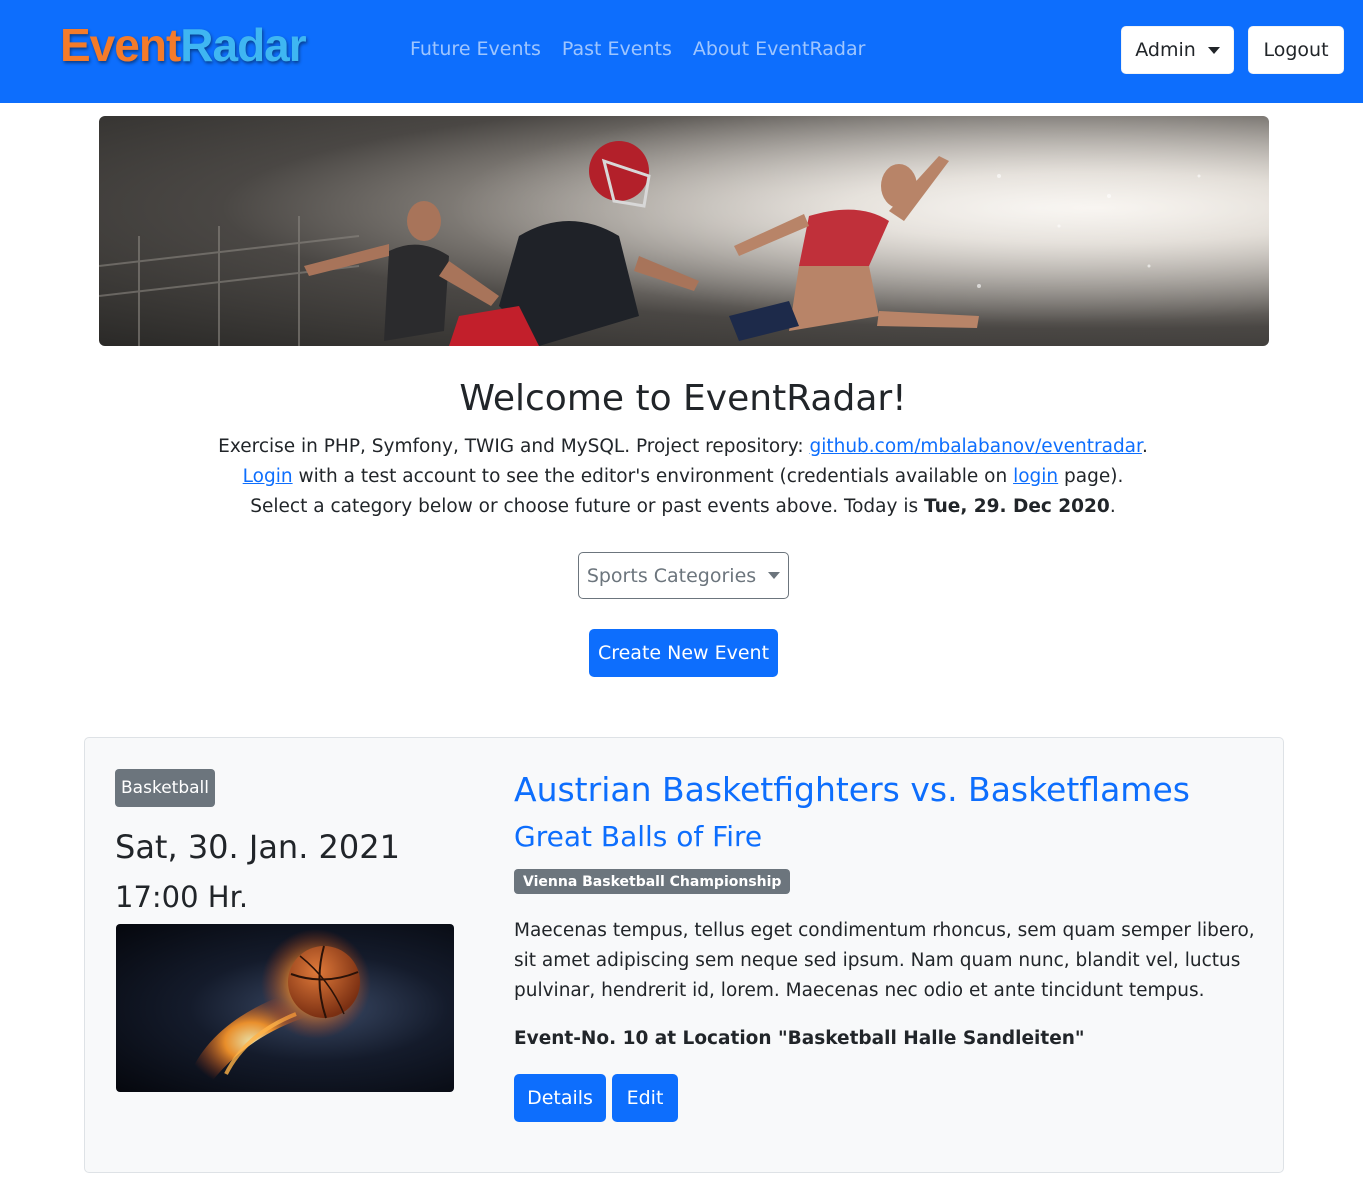 This screenshot has width=1363, height=1181. I want to click on admin-label: Admin, so click(1165, 50).